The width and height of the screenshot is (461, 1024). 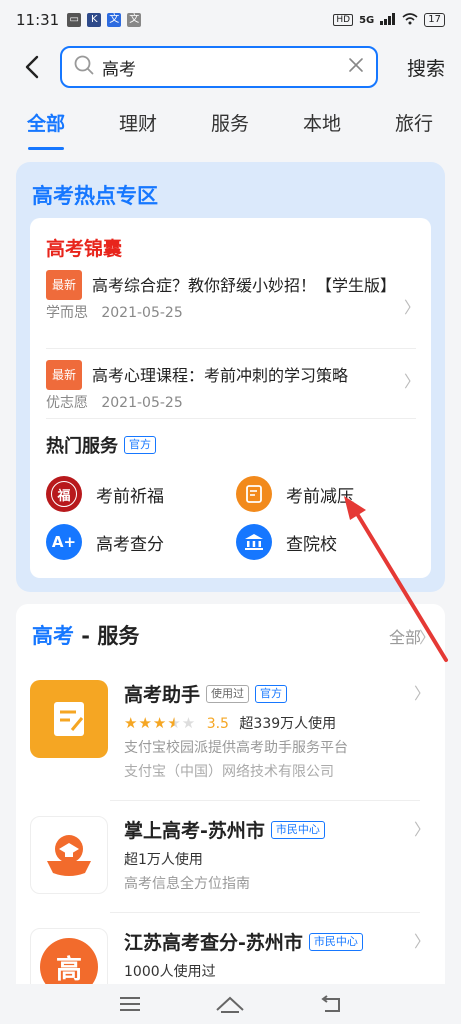 What do you see at coordinates (274, 854) in the screenshot?
I see `app-info: 掌上高考-苏州市 市民中心 超1万人使用 高考信息全方位指南` at bounding box center [274, 854].